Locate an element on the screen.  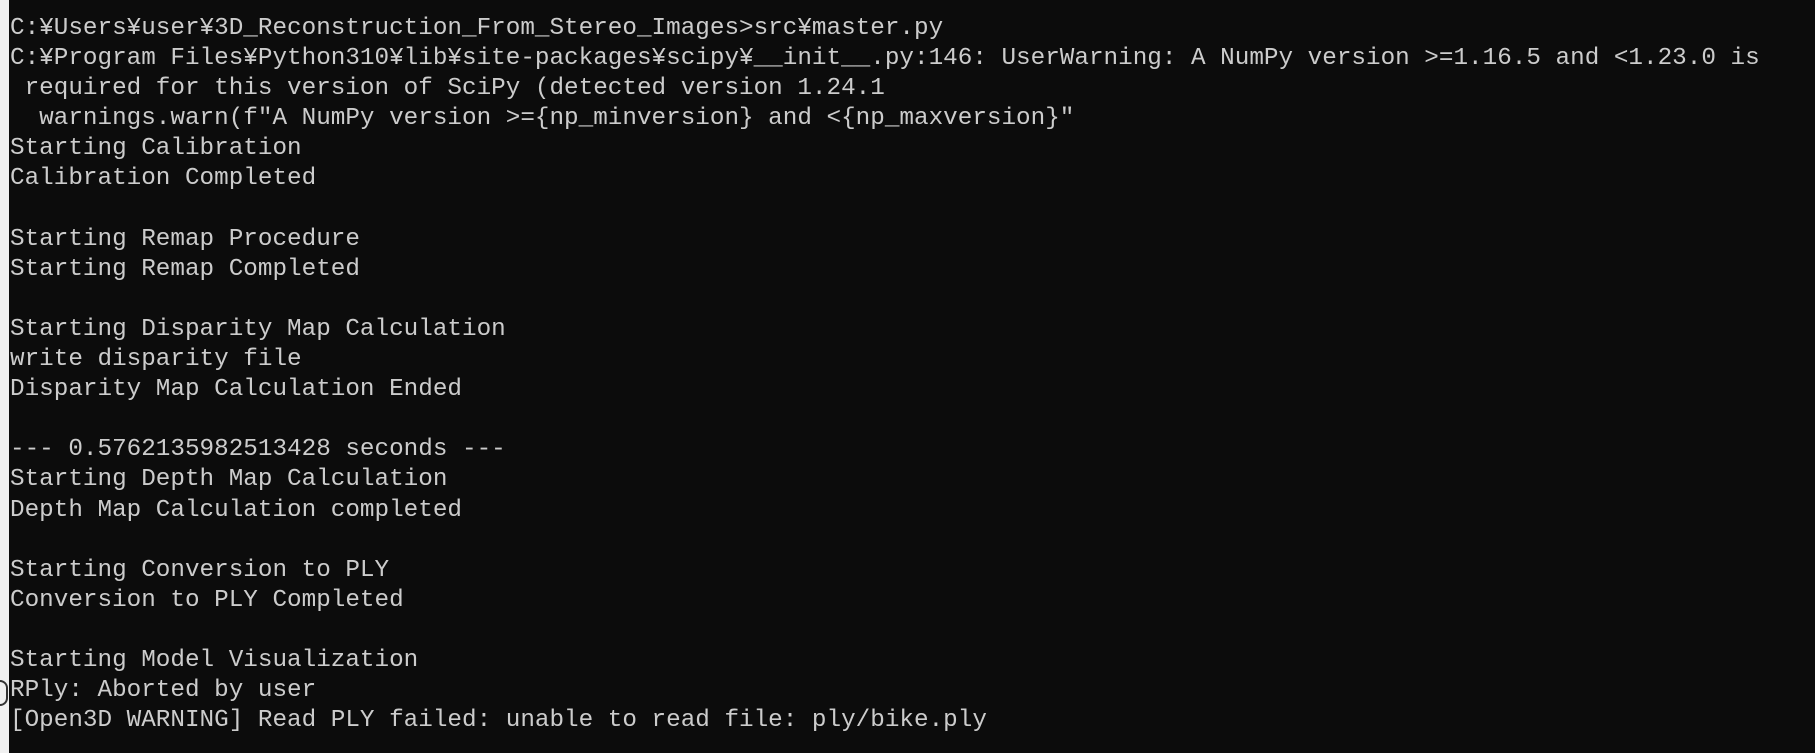
console-line: Starting Remap Completed is located at coordinates (185, 269).